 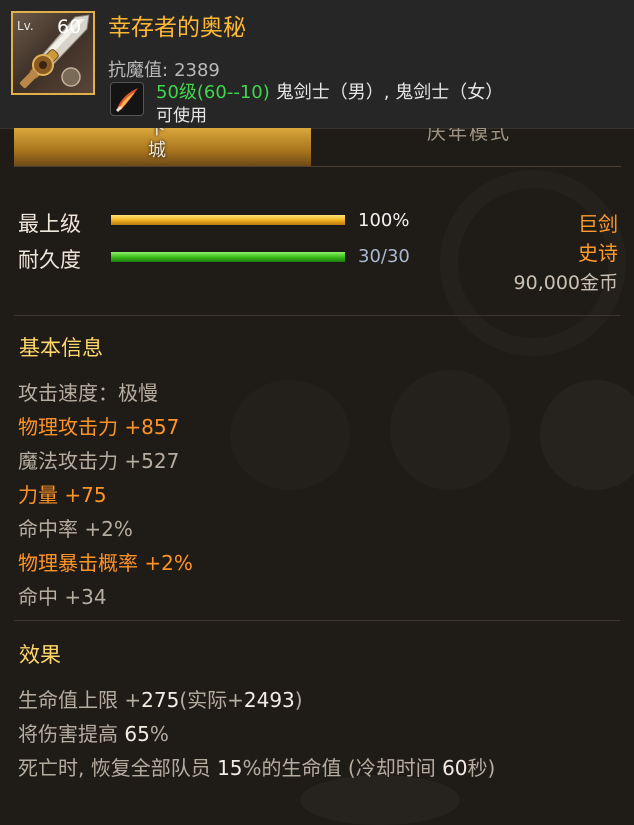 What do you see at coordinates (137, 734) in the screenshot?
I see `effect-highlight: 65` at bounding box center [137, 734].